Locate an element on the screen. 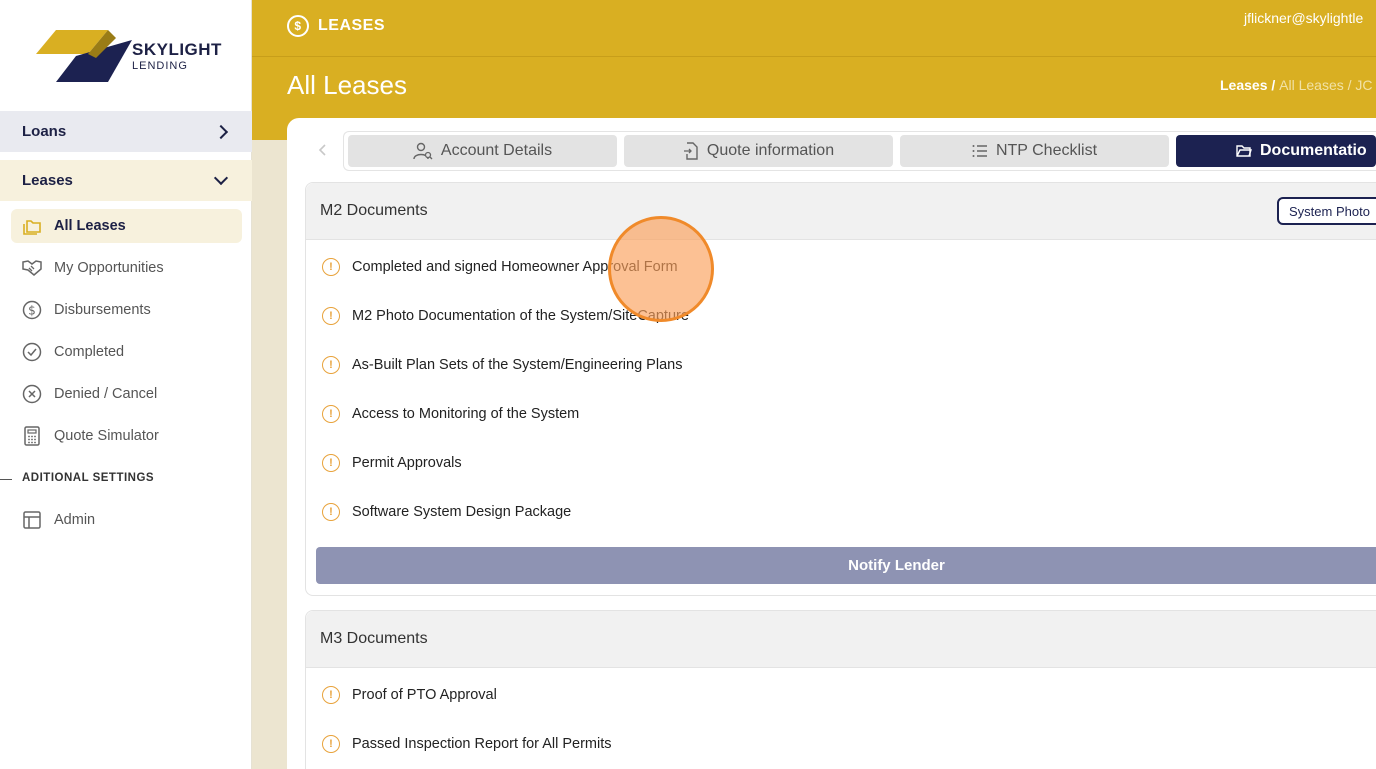  sidebar-item-label: All Leases is located at coordinates (90, 226).